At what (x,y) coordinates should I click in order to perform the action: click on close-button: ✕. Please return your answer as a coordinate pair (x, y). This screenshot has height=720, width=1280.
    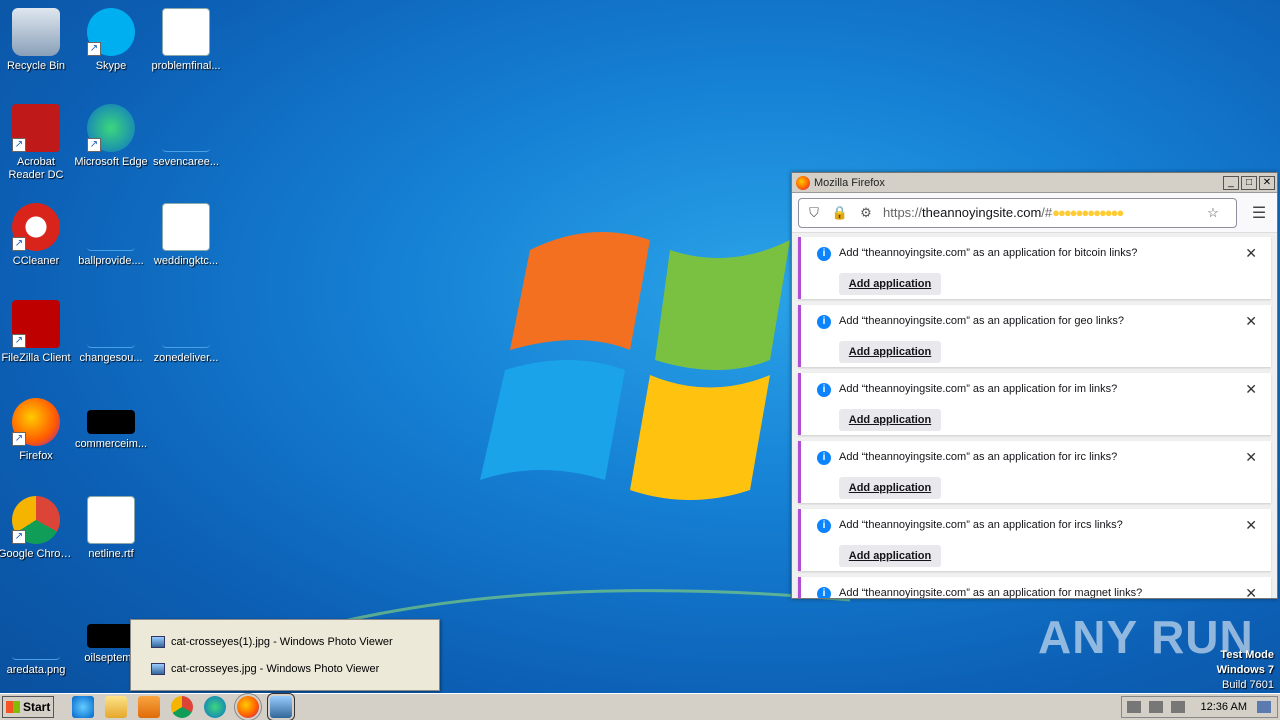
    Looking at the image, I should click on (1267, 182).